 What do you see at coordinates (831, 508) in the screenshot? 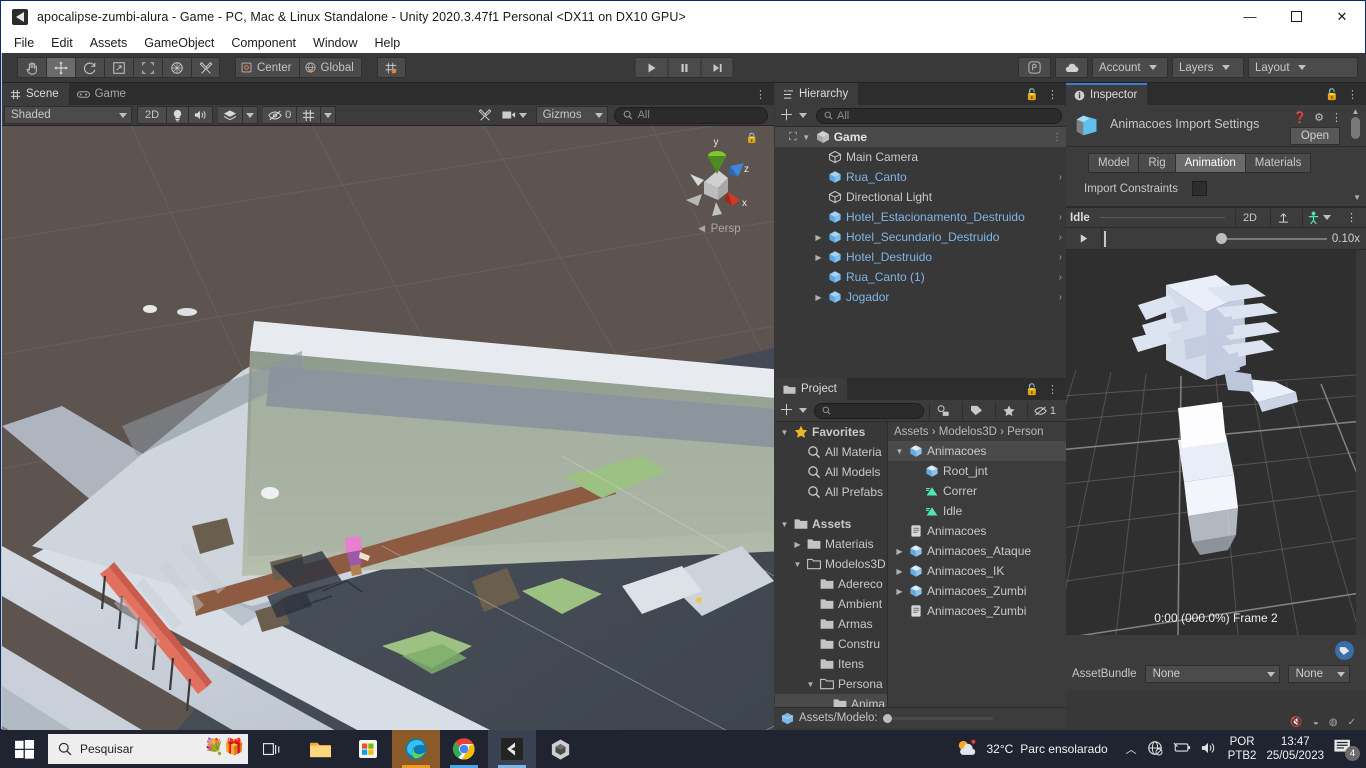
I see `project-tree-item` at bounding box center [831, 508].